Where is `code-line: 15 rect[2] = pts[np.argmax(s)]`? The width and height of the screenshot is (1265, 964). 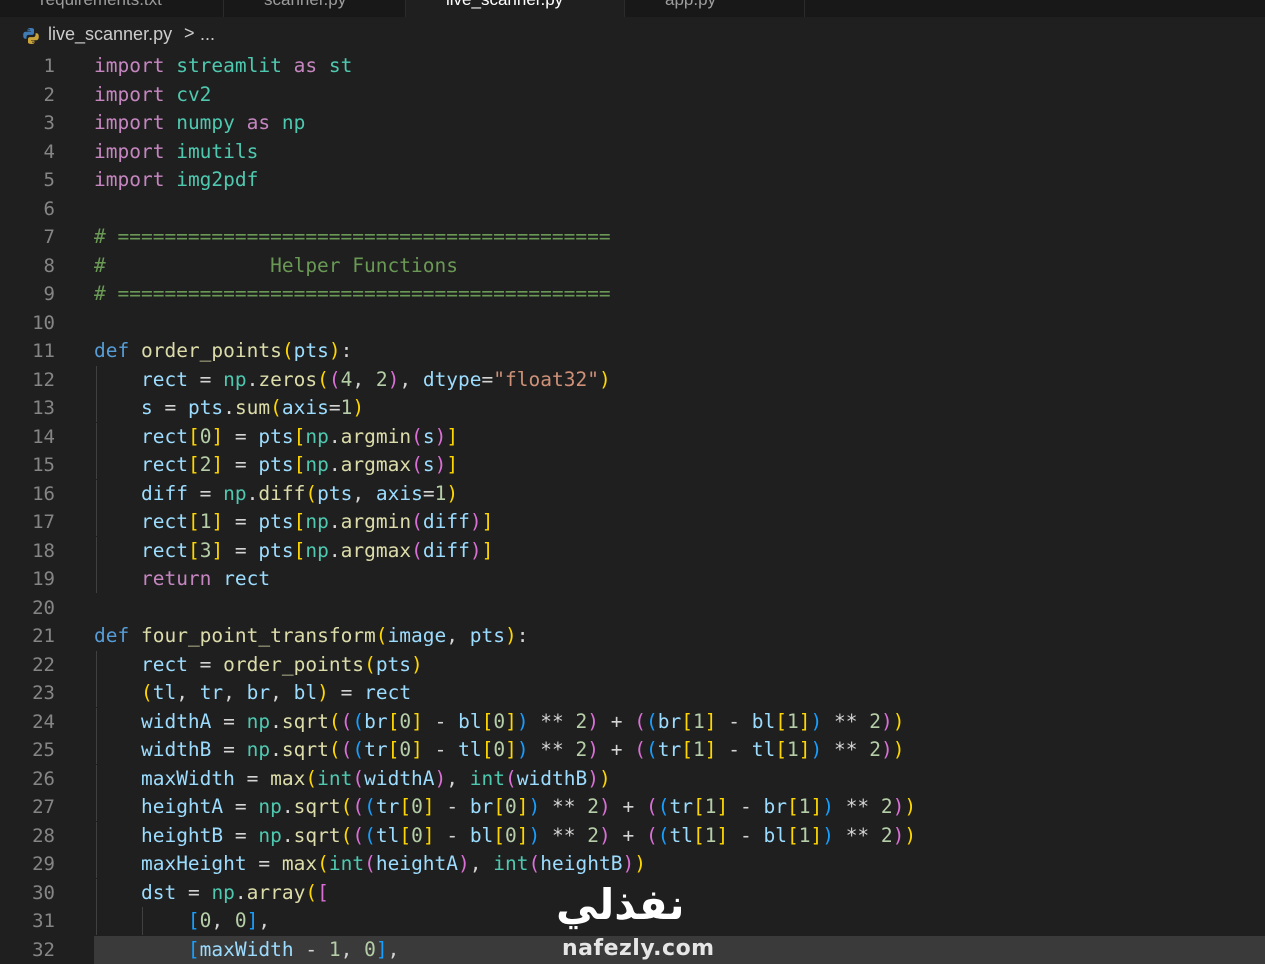 code-line: 15 rect[2] = pts[np.argmax(s)] is located at coordinates (632, 465).